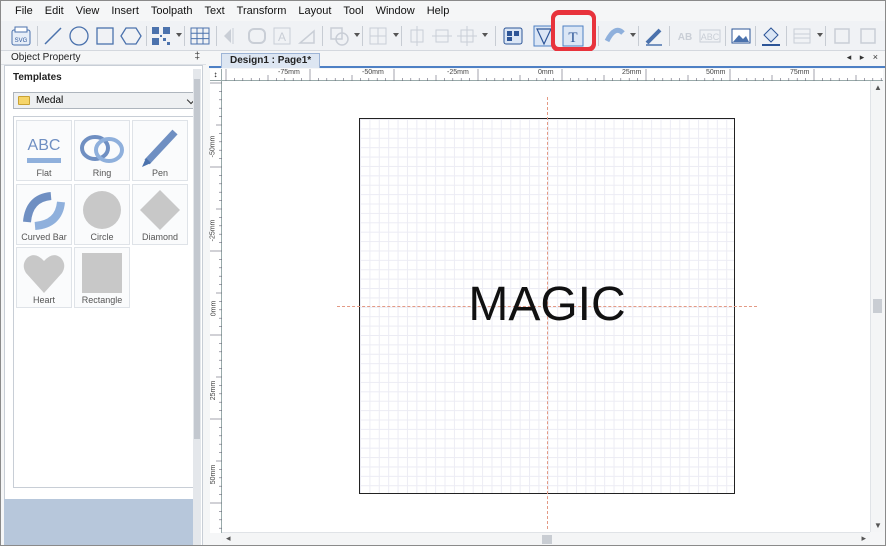 The height and width of the screenshot is (546, 886). Describe the element at coordinates (271, 60) in the screenshot. I see `tab-design1-page1: Design1 : Page1*` at that location.